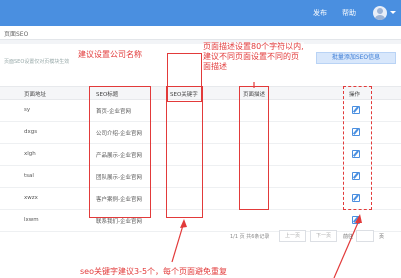 The image size is (401, 278). What do you see at coordinates (250, 237) in the screenshot?
I see `page-info: 1/1 页 共6条记录` at bounding box center [250, 237].